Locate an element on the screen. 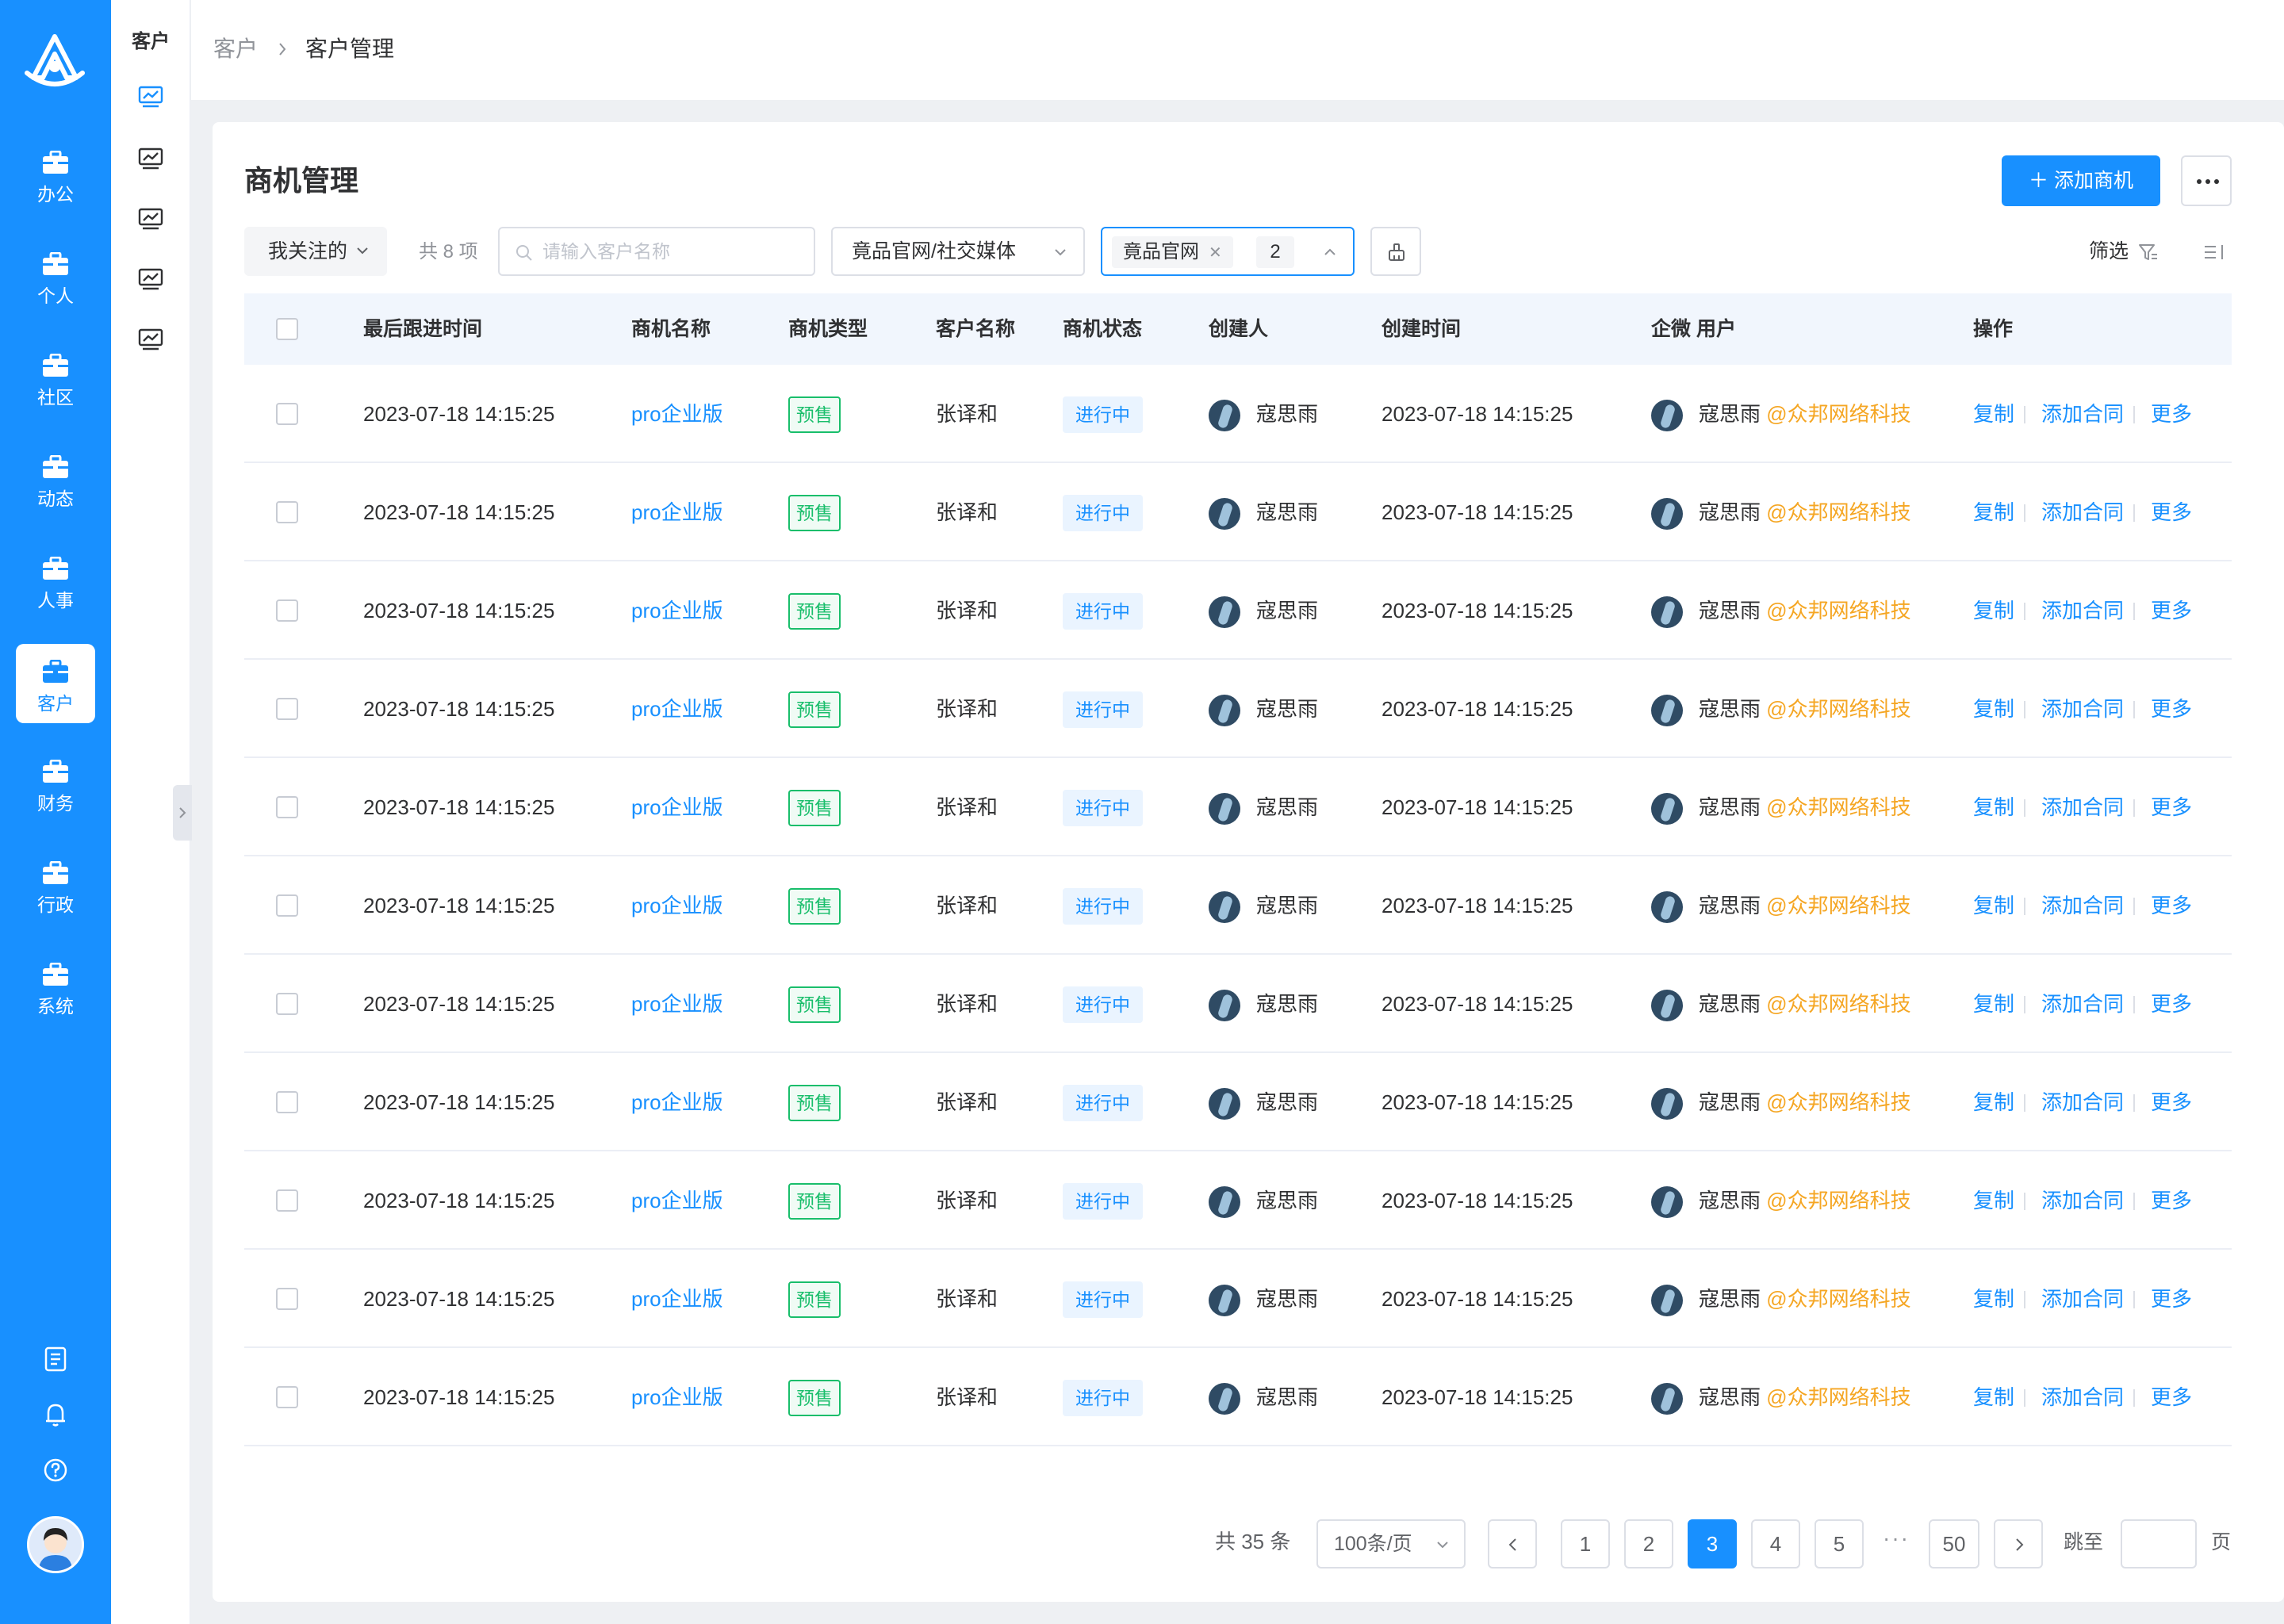 Image resolution: width=2284 pixels, height=1624 pixels. page-button: 1 is located at coordinates (1585, 1543).